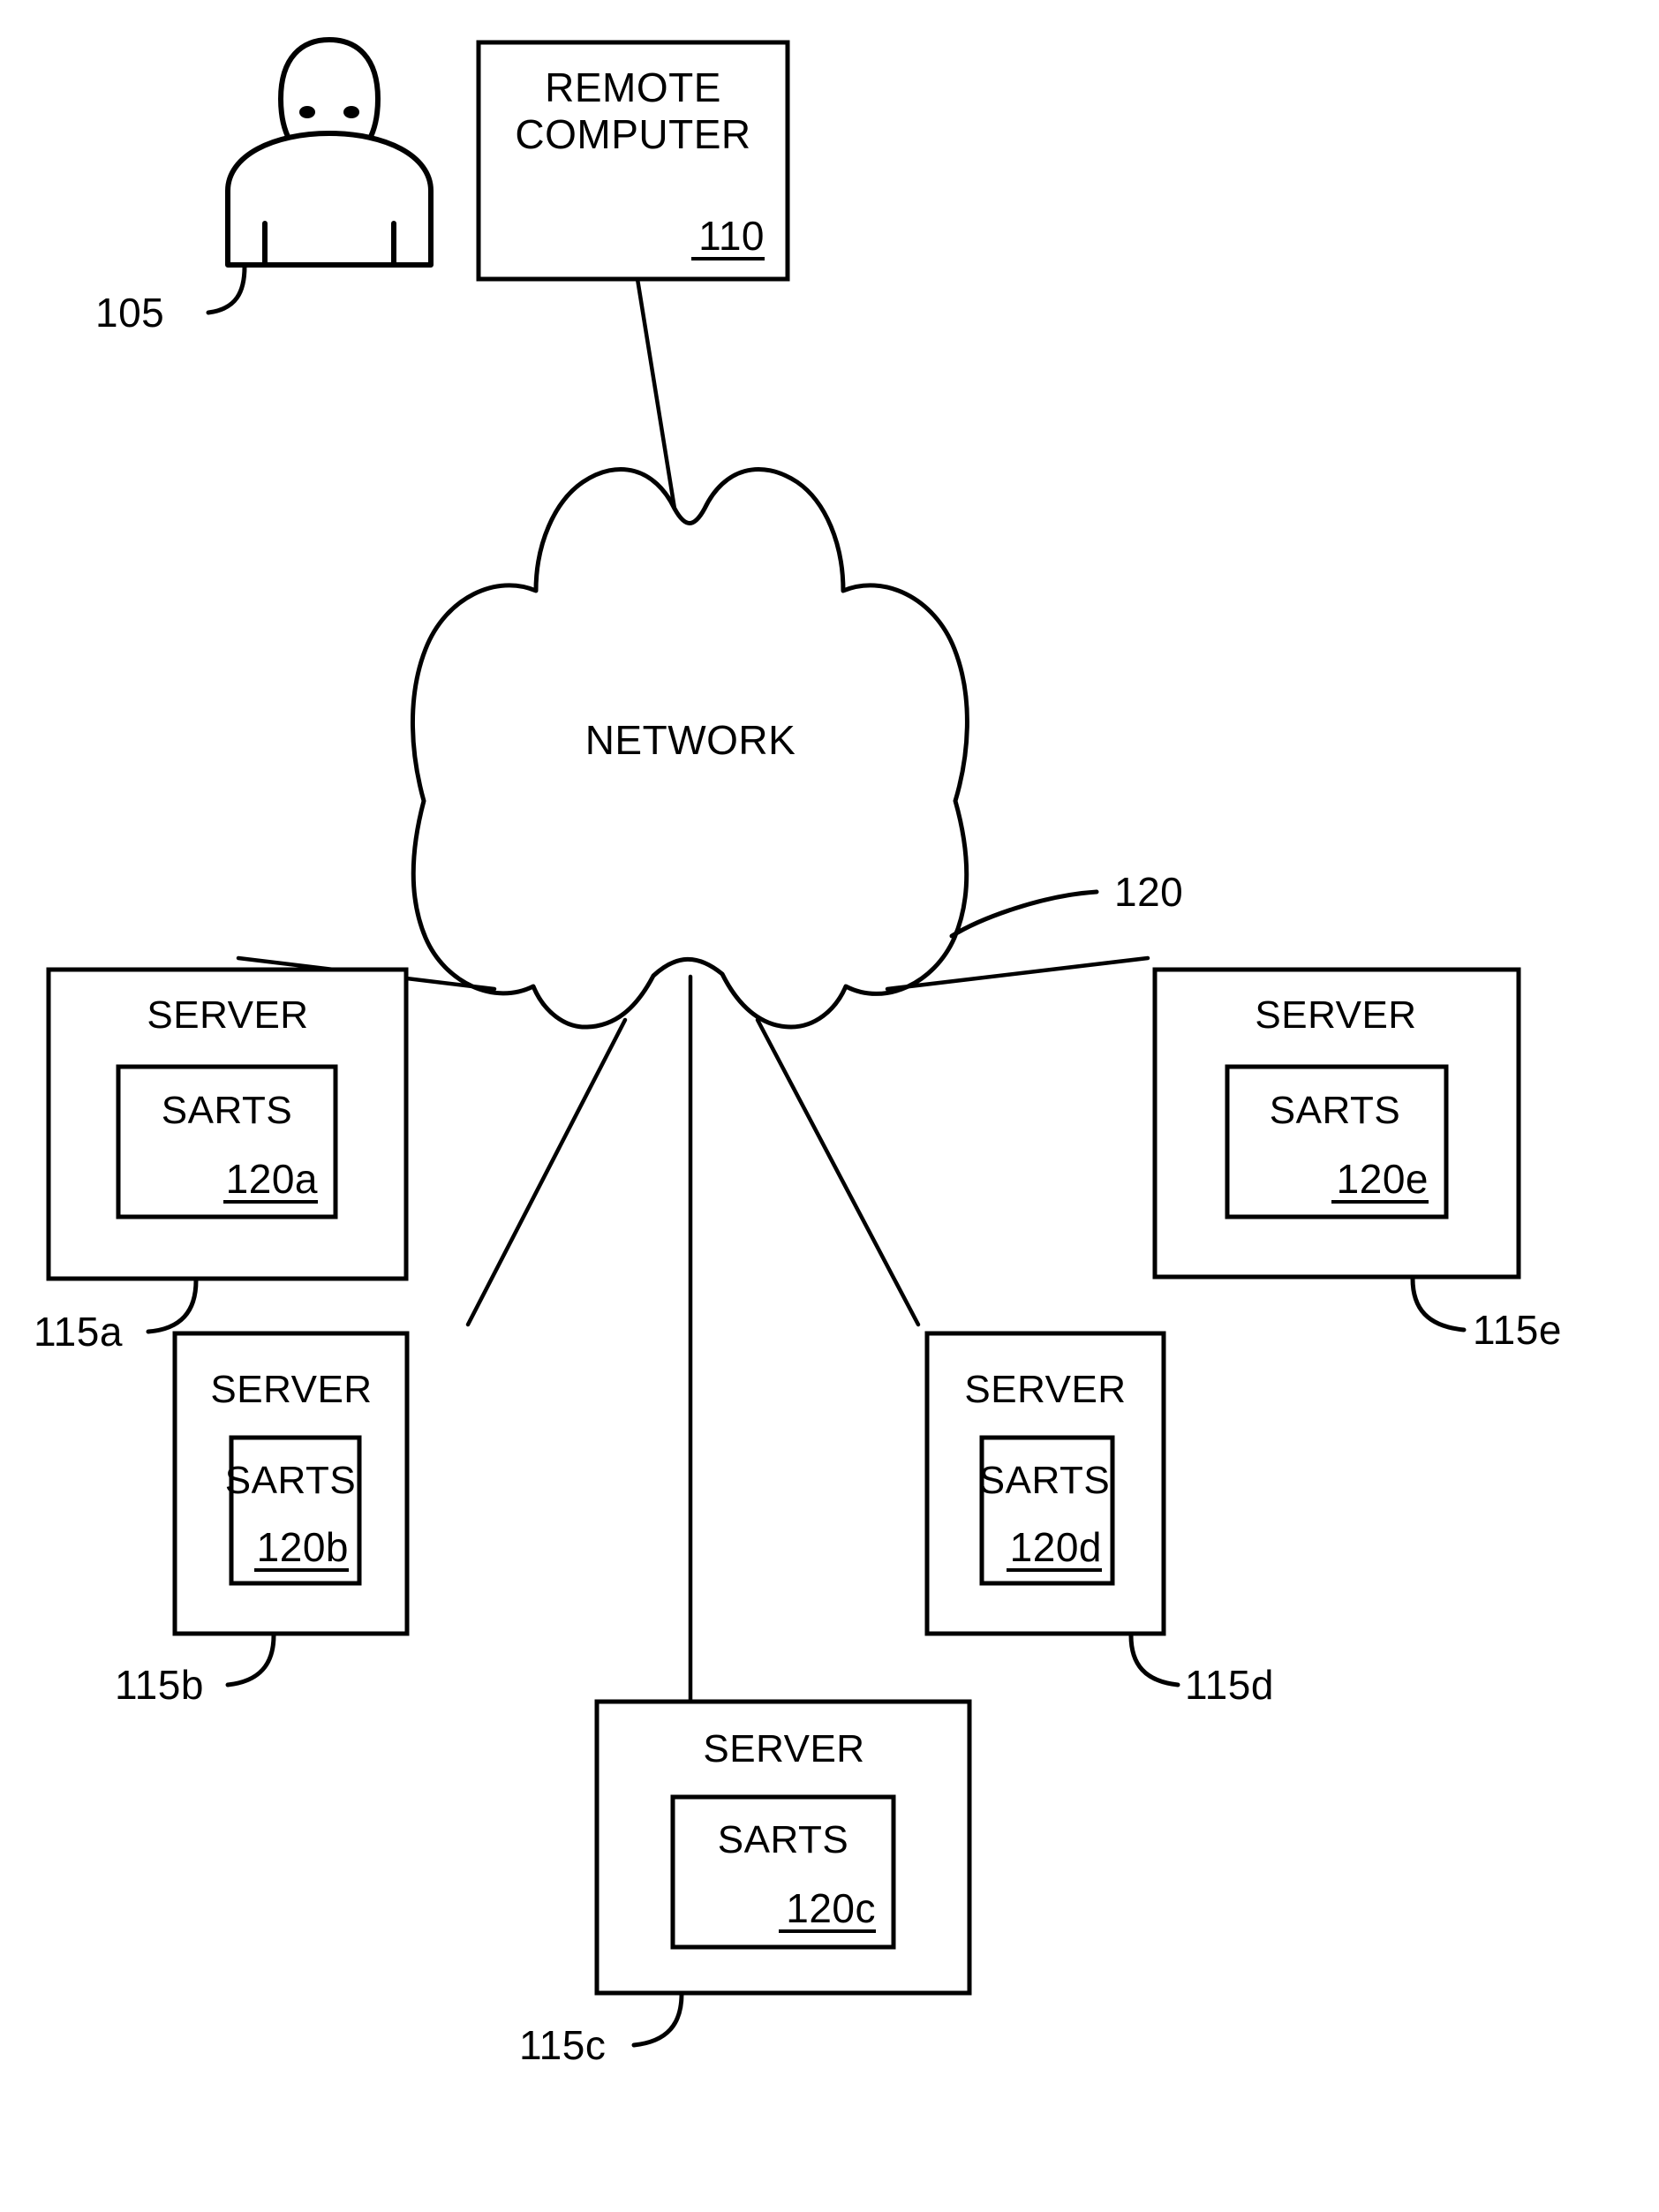  What do you see at coordinates (731, 236) in the screenshot?
I see `remote-computer-ref-110: 110` at bounding box center [731, 236].